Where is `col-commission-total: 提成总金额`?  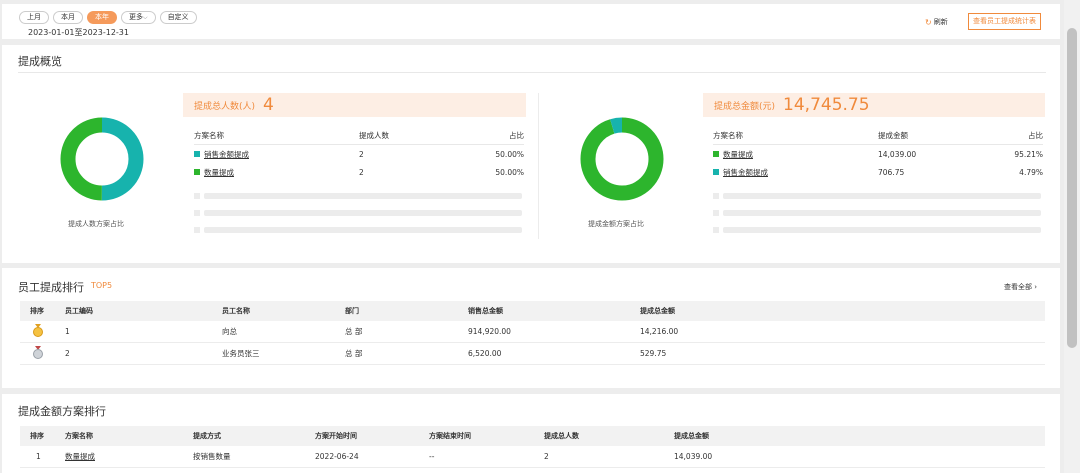
col-commission-total: 提成总金额 is located at coordinates (657, 311).